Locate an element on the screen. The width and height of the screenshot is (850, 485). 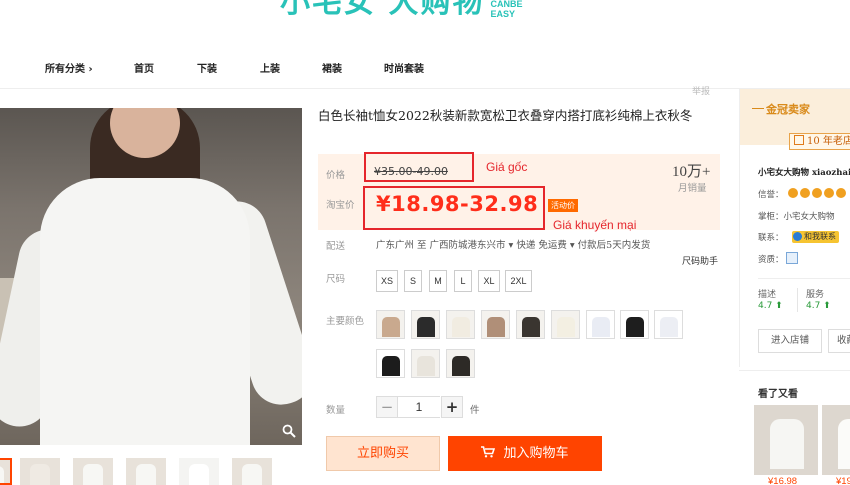
qualification-icon is located at coordinates (792, 258).